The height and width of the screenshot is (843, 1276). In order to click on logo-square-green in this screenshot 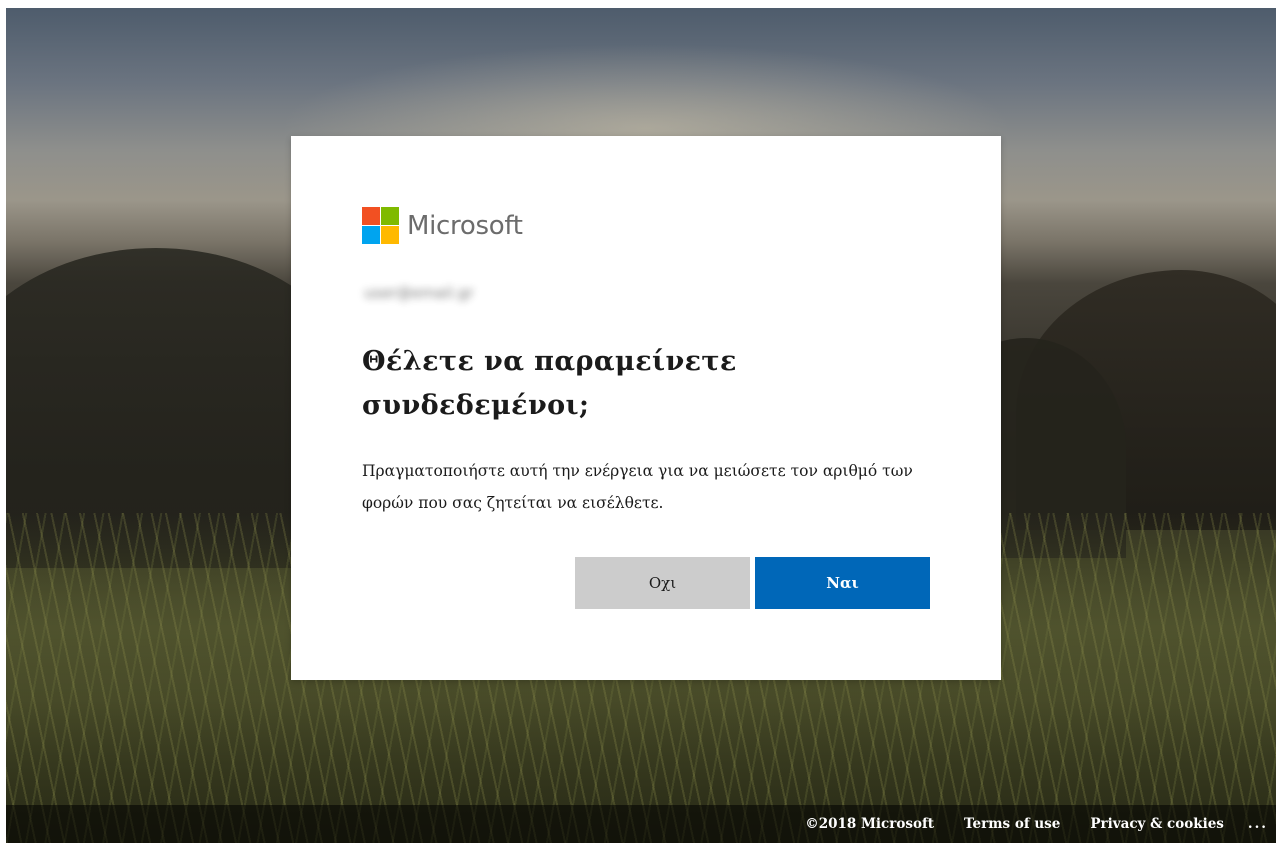, I will do `click(390, 216)`.